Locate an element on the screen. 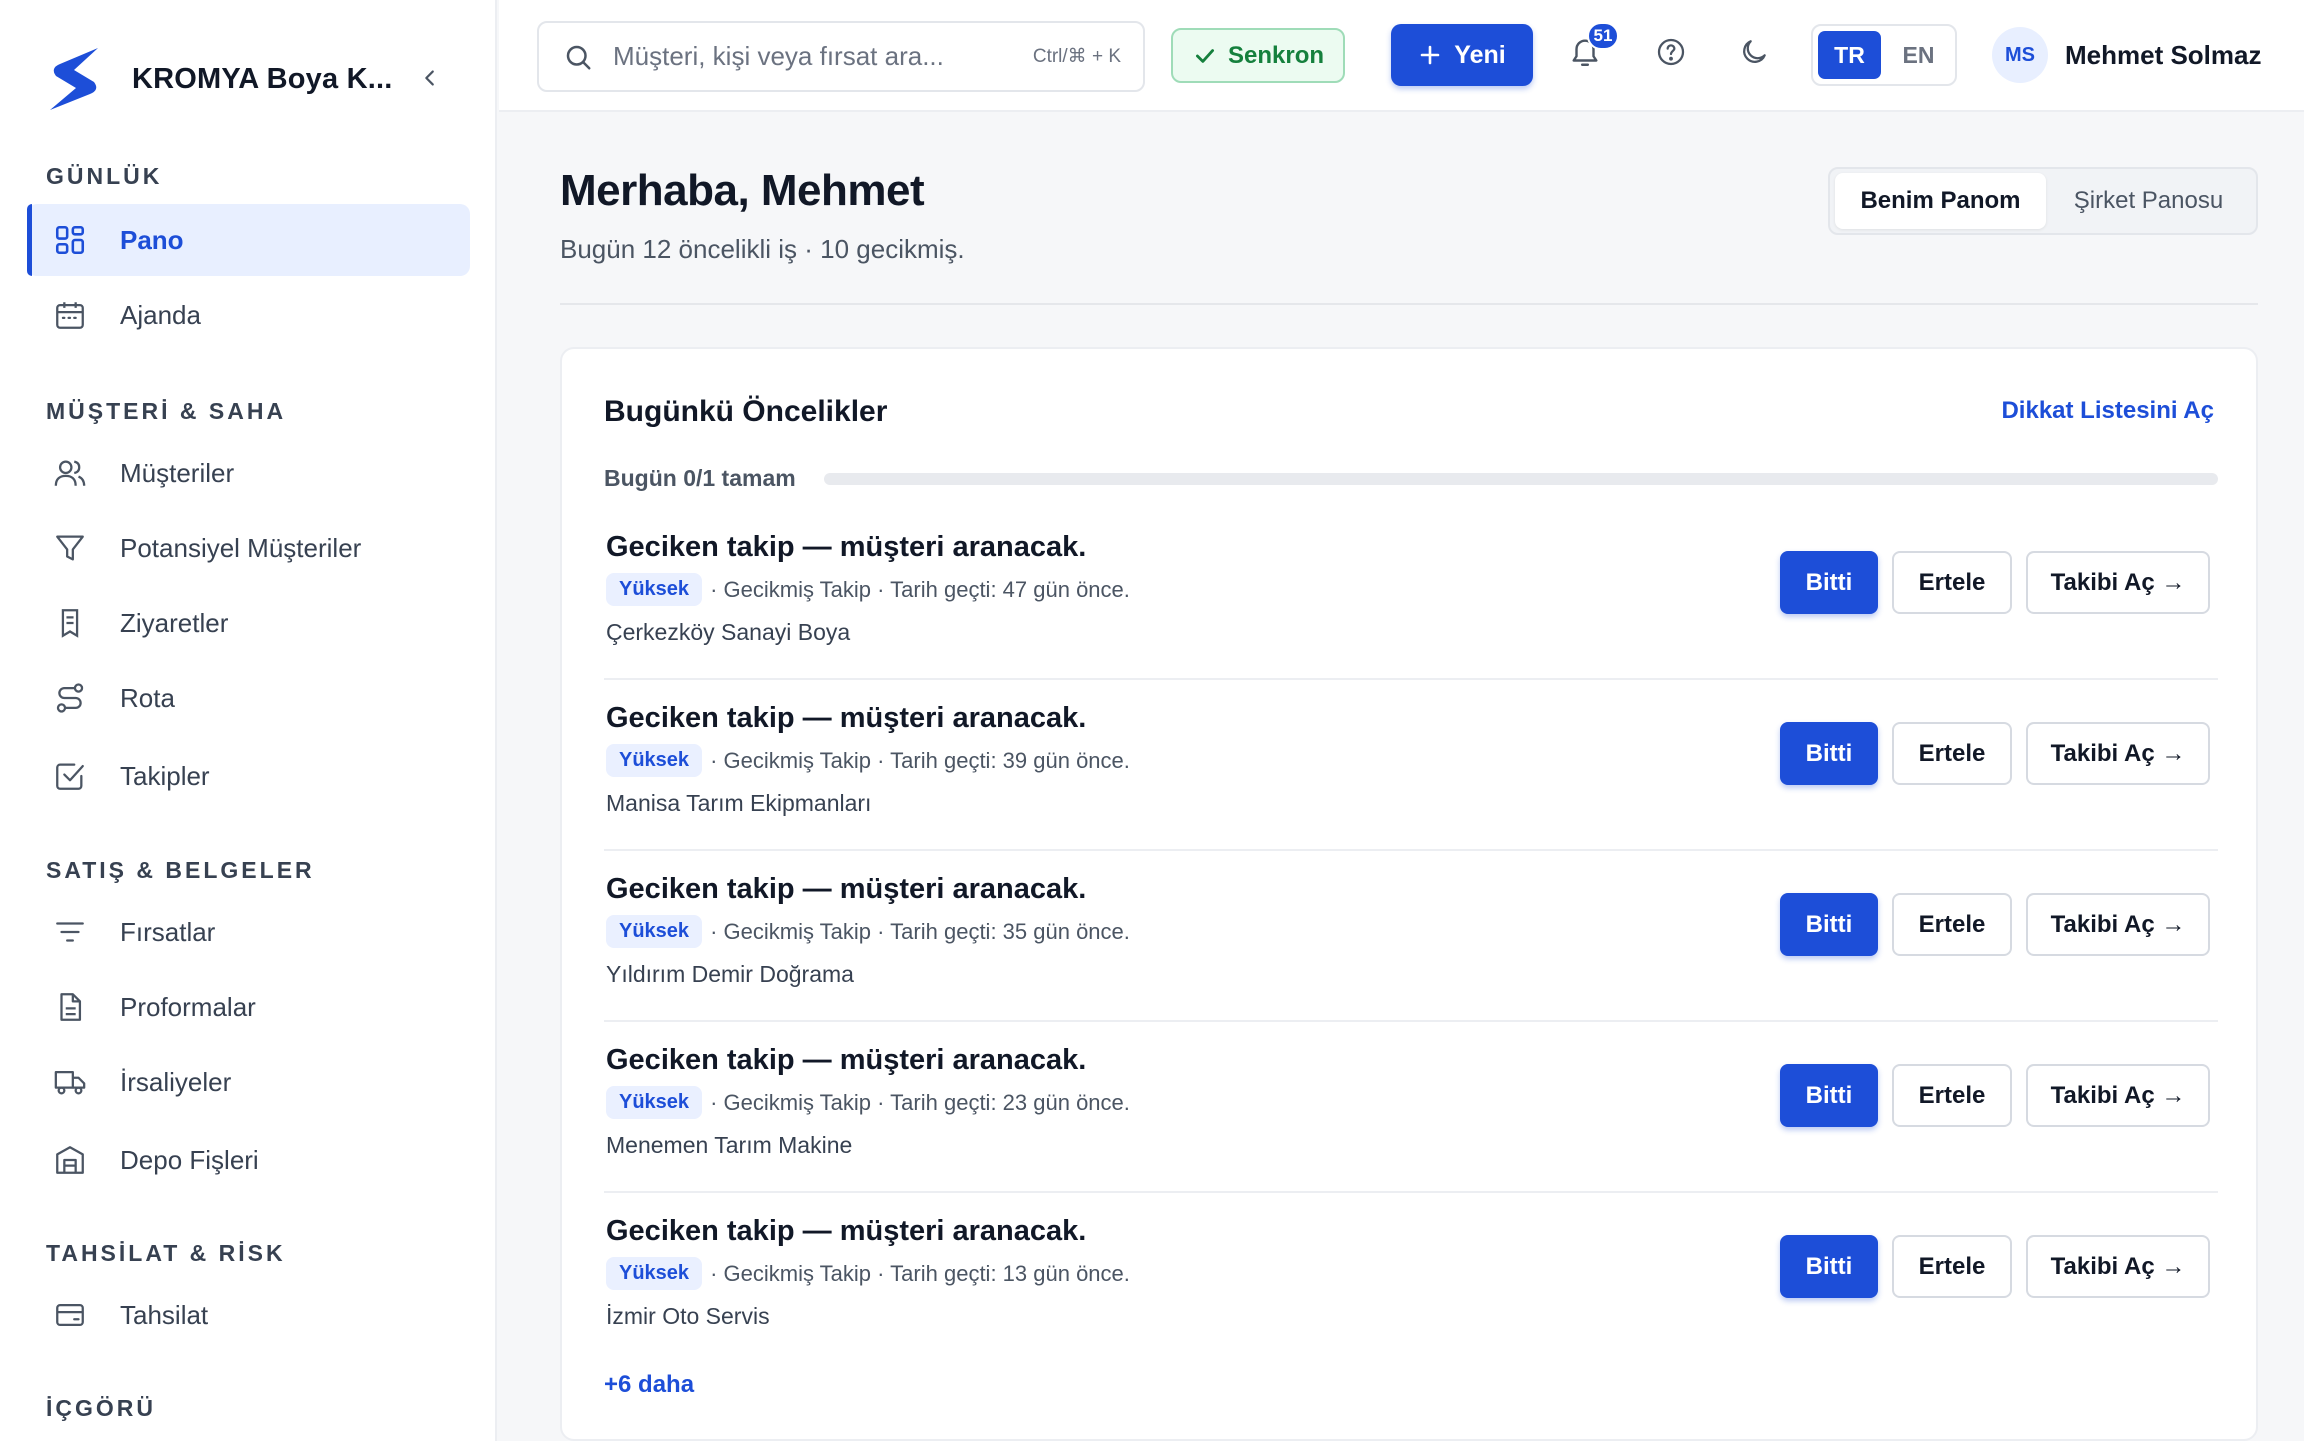 The width and height of the screenshot is (2304, 1441). search-shortcut: Ctrl/⌘ + K is located at coordinates (1076, 56).